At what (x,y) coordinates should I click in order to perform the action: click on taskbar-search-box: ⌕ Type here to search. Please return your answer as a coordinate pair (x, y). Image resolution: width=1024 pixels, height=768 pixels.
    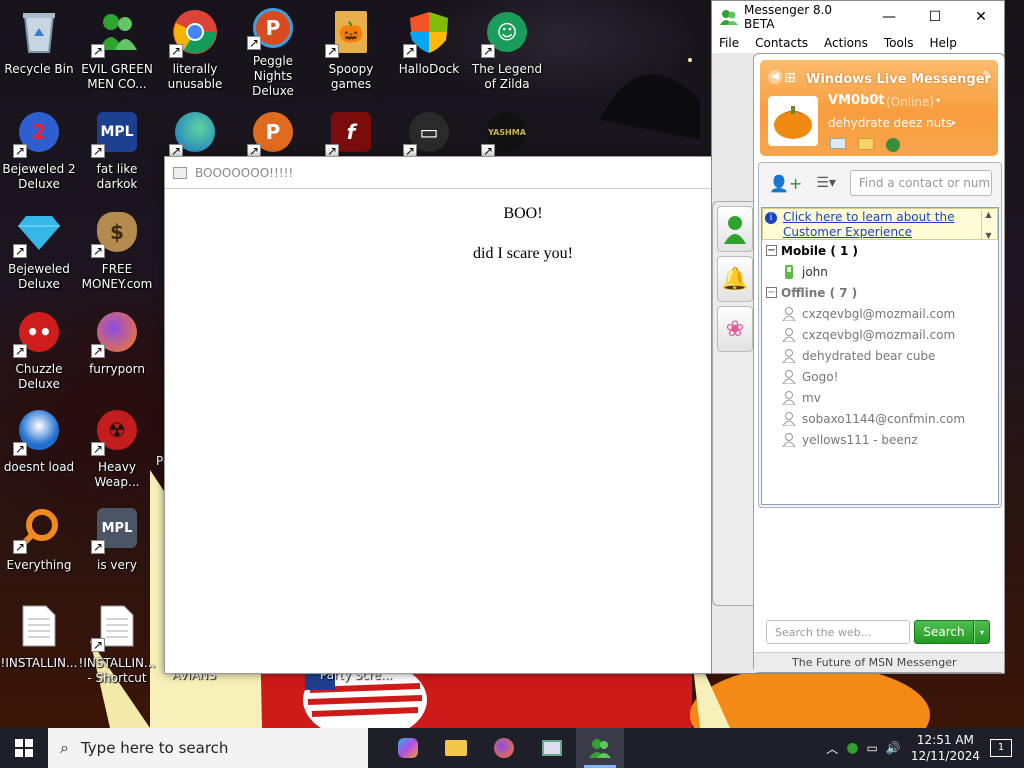
    Looking at the image, I should click on (208, 748).